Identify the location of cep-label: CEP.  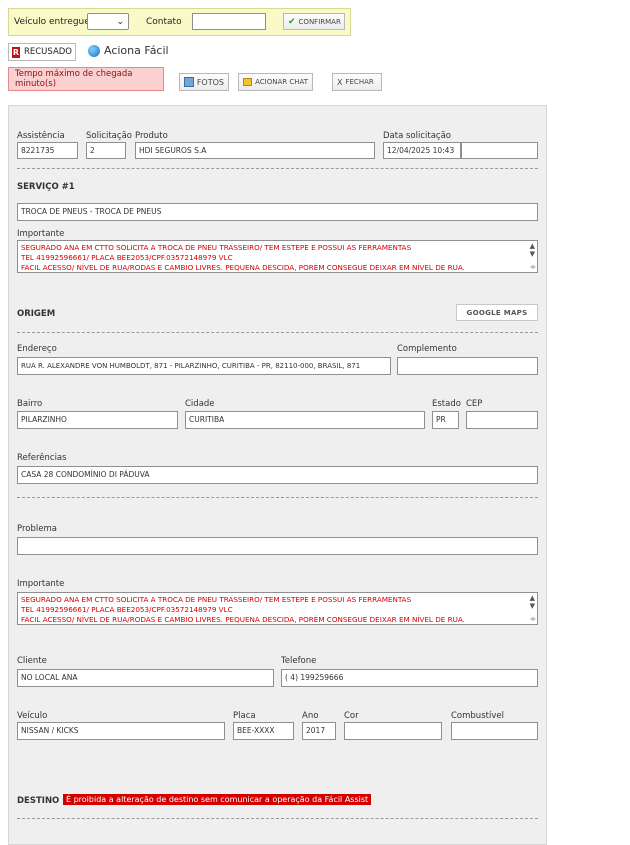
(474, 404).